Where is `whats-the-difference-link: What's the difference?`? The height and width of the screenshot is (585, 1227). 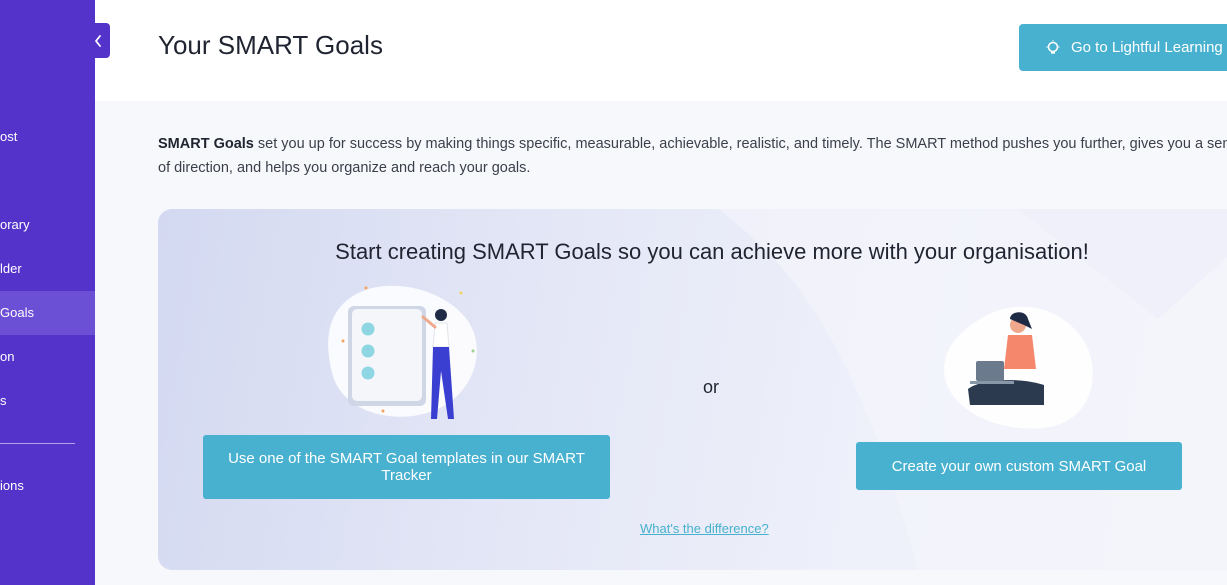
whats-the-difference-link: What's the difference? is located at coordinates (704, 528).